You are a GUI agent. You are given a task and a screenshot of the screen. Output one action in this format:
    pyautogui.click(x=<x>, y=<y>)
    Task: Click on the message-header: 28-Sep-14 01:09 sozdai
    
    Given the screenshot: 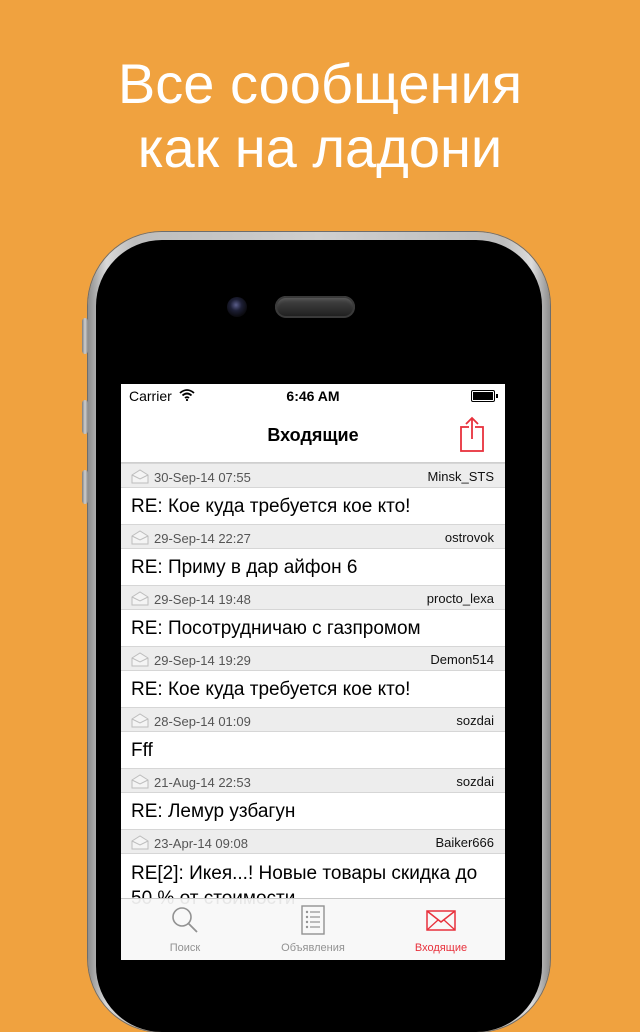 What is the action you would take?
    pyautogui.click(x=313, y=719)
    